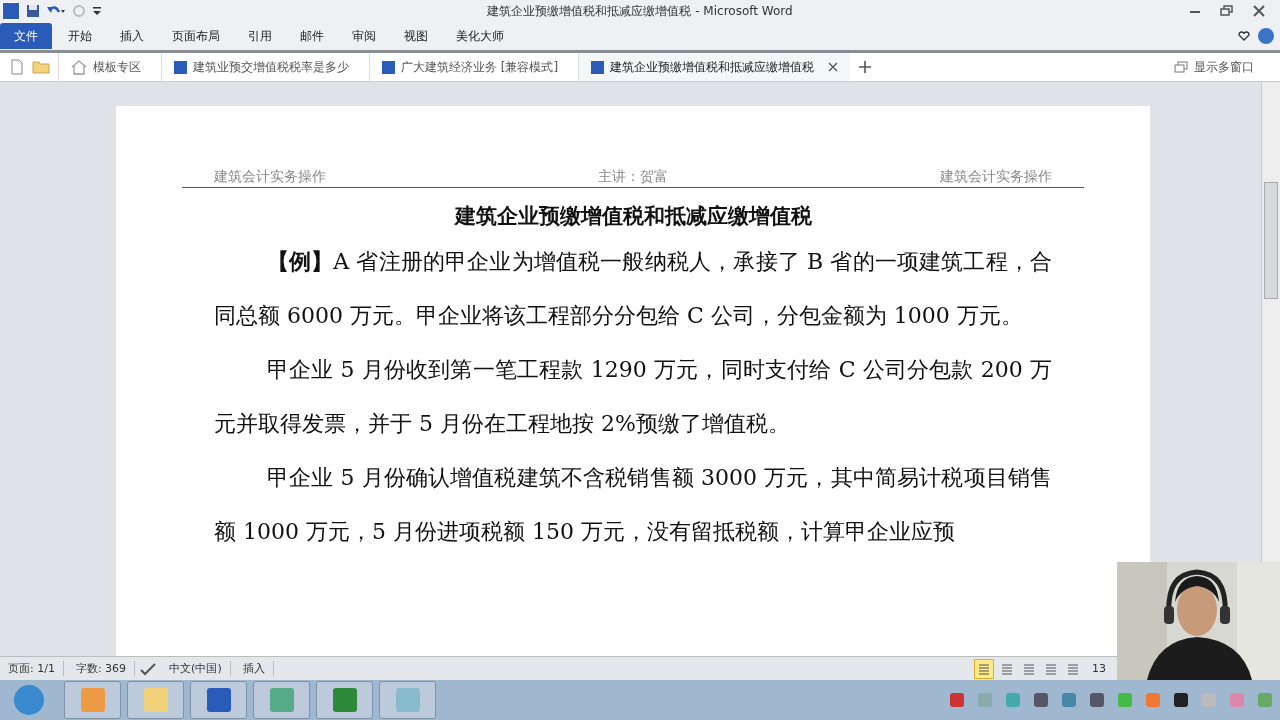  What do you see at coordinates (41, 67) in the screenshot?
I see `folder-icon` at bounding box center [41, 67].